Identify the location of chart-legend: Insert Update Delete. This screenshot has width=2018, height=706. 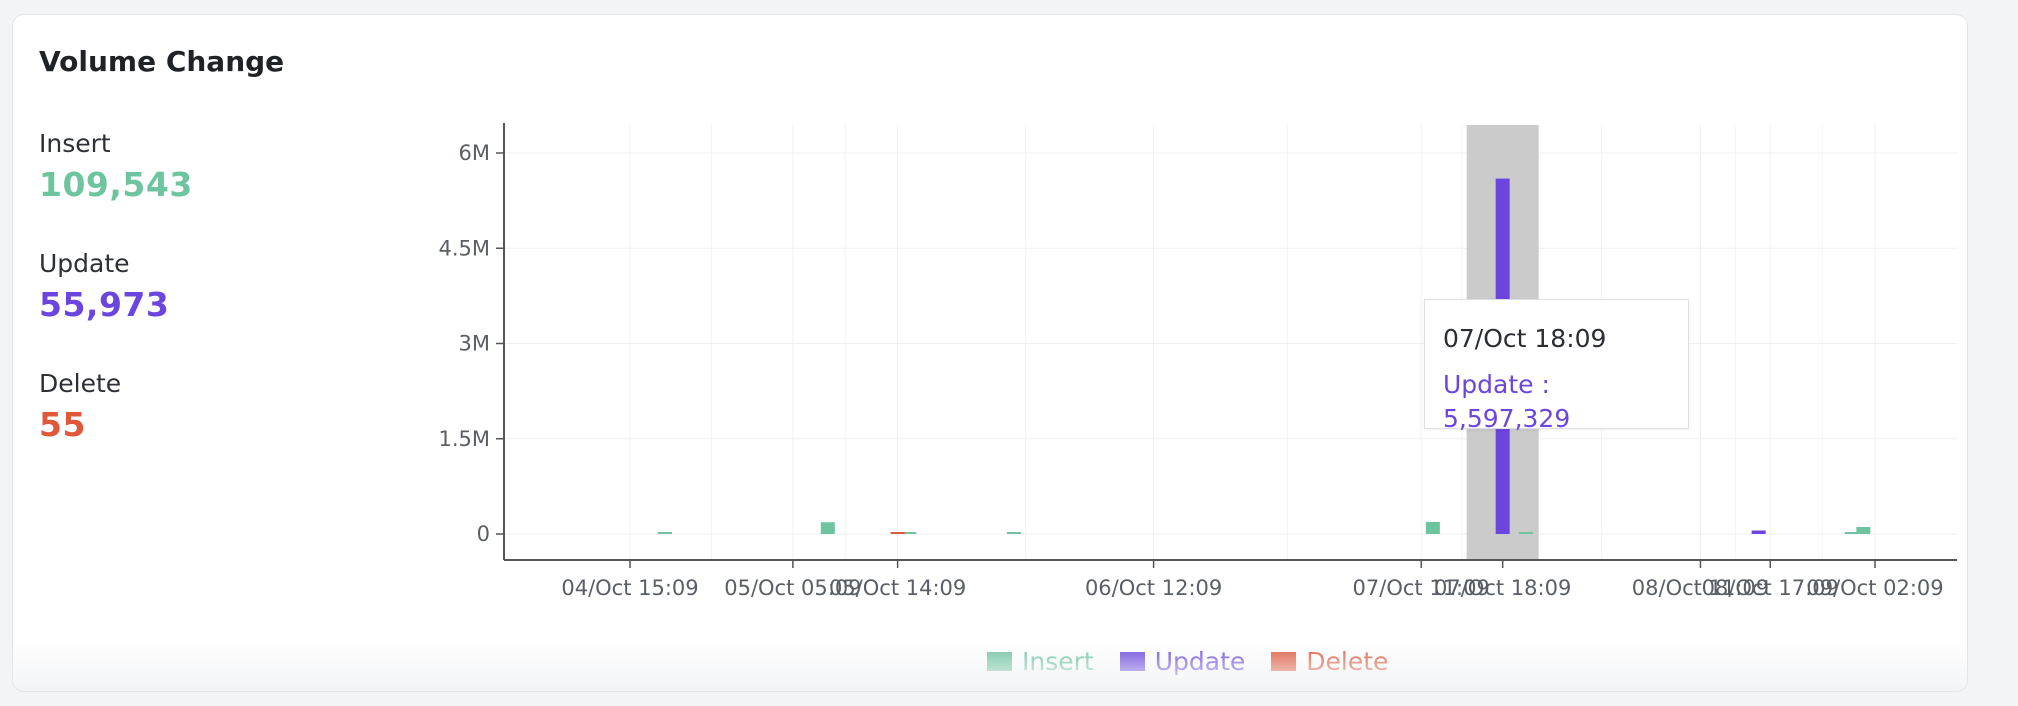
(990, 663).